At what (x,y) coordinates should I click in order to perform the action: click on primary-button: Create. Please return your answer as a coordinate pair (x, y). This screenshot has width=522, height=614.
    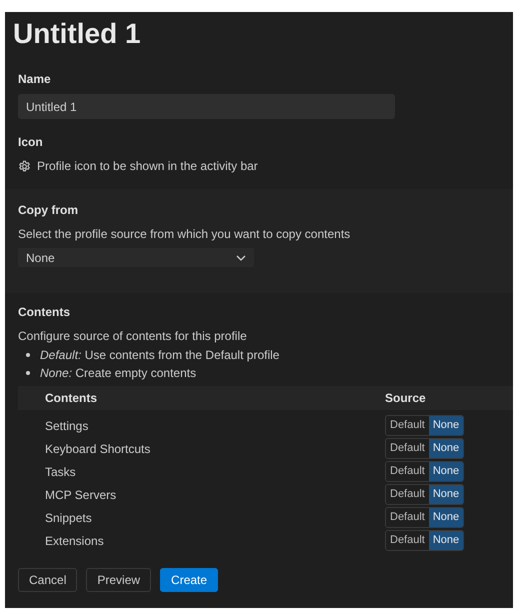
    Looking at the image, I should click on (189, 580).